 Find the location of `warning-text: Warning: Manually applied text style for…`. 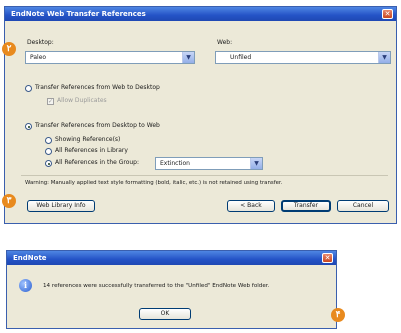

warning-text: Warning: Manually applied text style for… is located at coordinates (154, 183).